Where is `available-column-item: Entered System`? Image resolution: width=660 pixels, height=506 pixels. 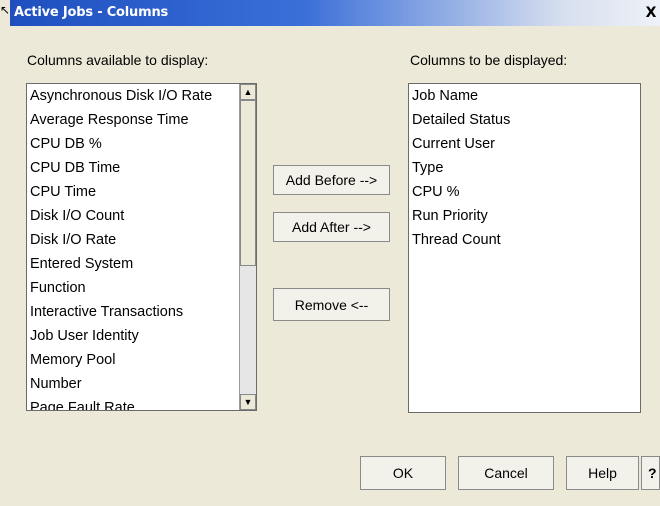
available-column-item: Entered System is located at coordinates (141, 264).